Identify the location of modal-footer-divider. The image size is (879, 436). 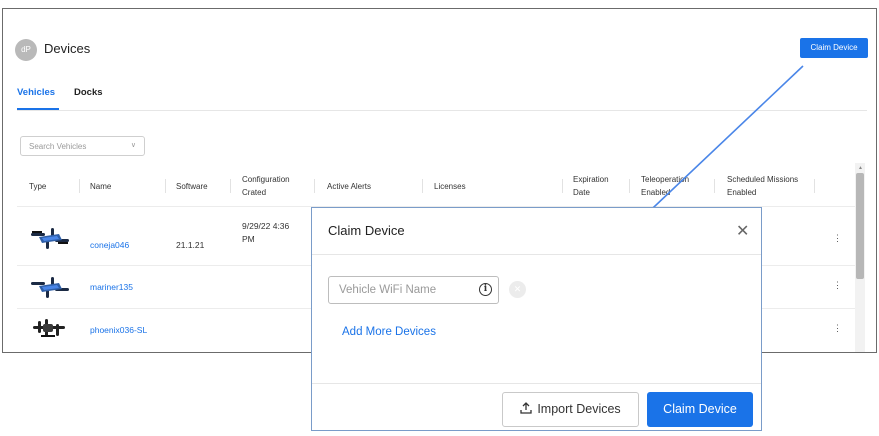
(536, 383).